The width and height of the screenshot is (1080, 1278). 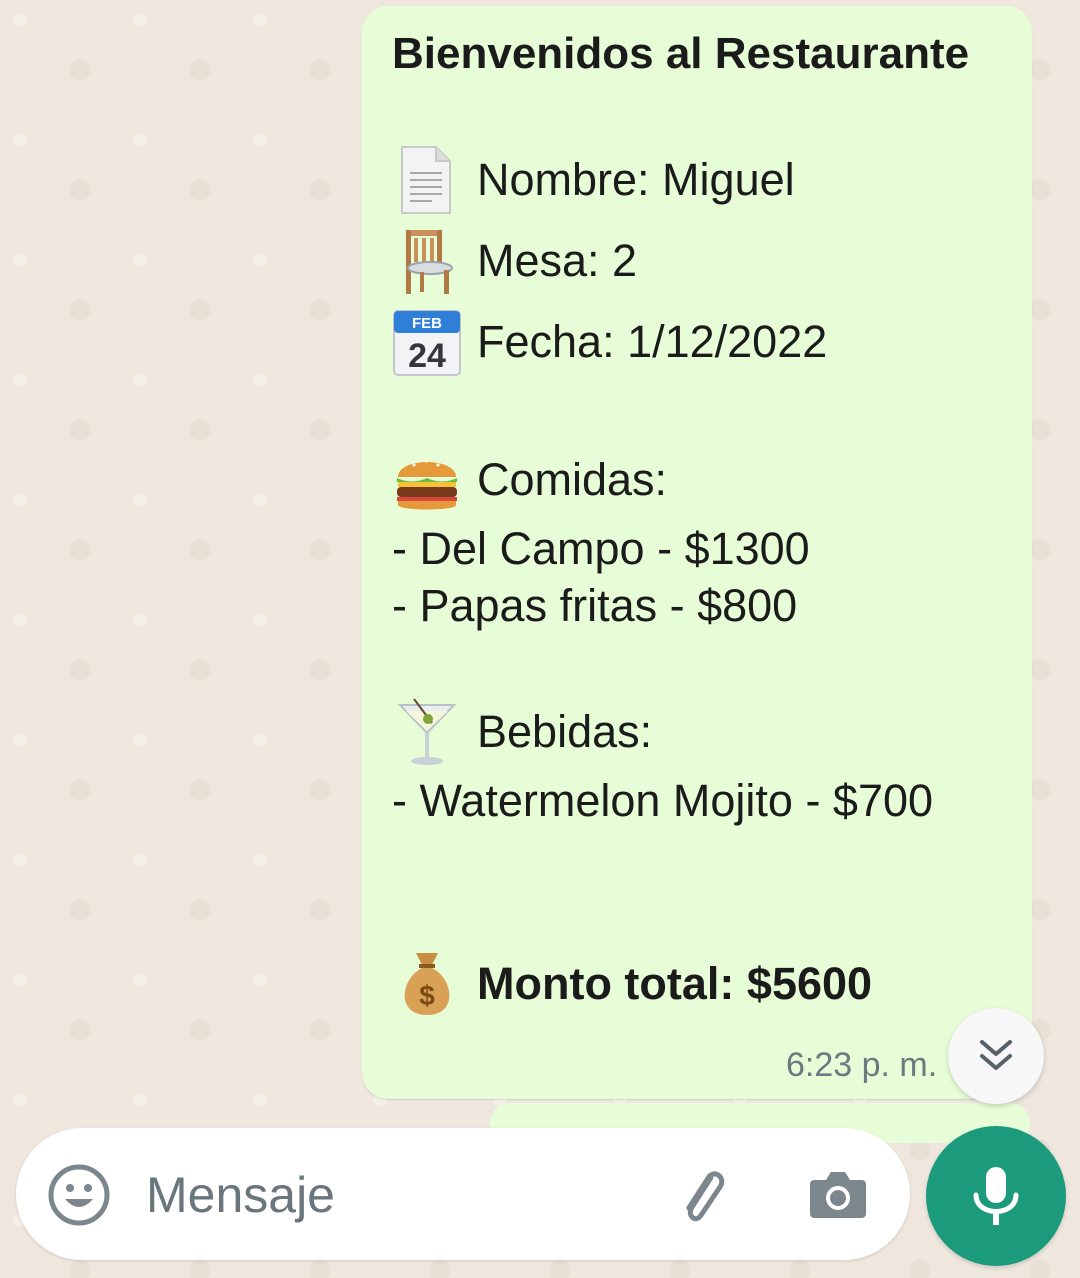 I want to click on cocktail-icon, so click(x=427, y=732).